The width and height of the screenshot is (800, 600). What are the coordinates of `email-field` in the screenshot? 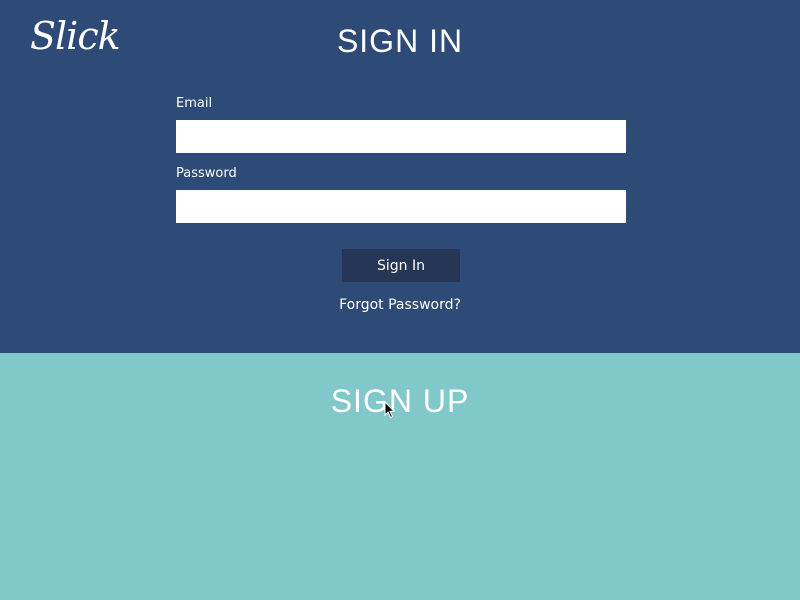 It's located at (401, 136).